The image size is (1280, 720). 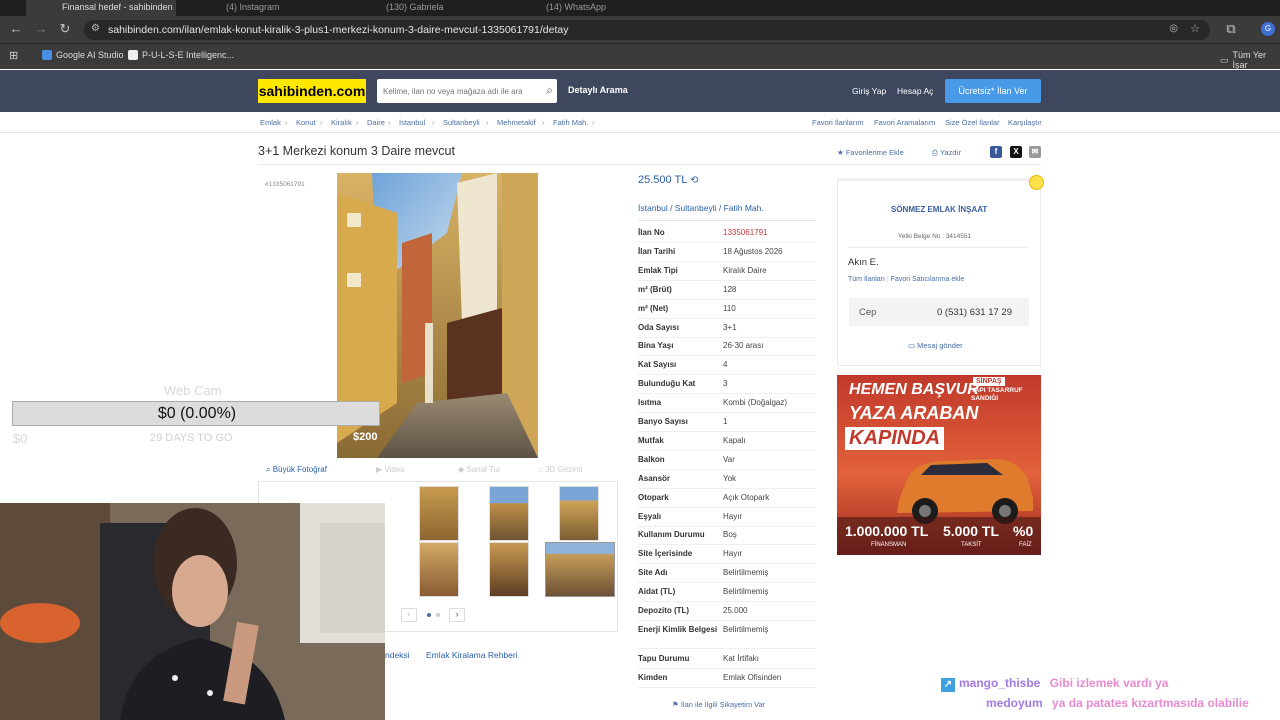 I want to click on advanced-search-link: Detaylı Arama, so click(x=598, y=90).